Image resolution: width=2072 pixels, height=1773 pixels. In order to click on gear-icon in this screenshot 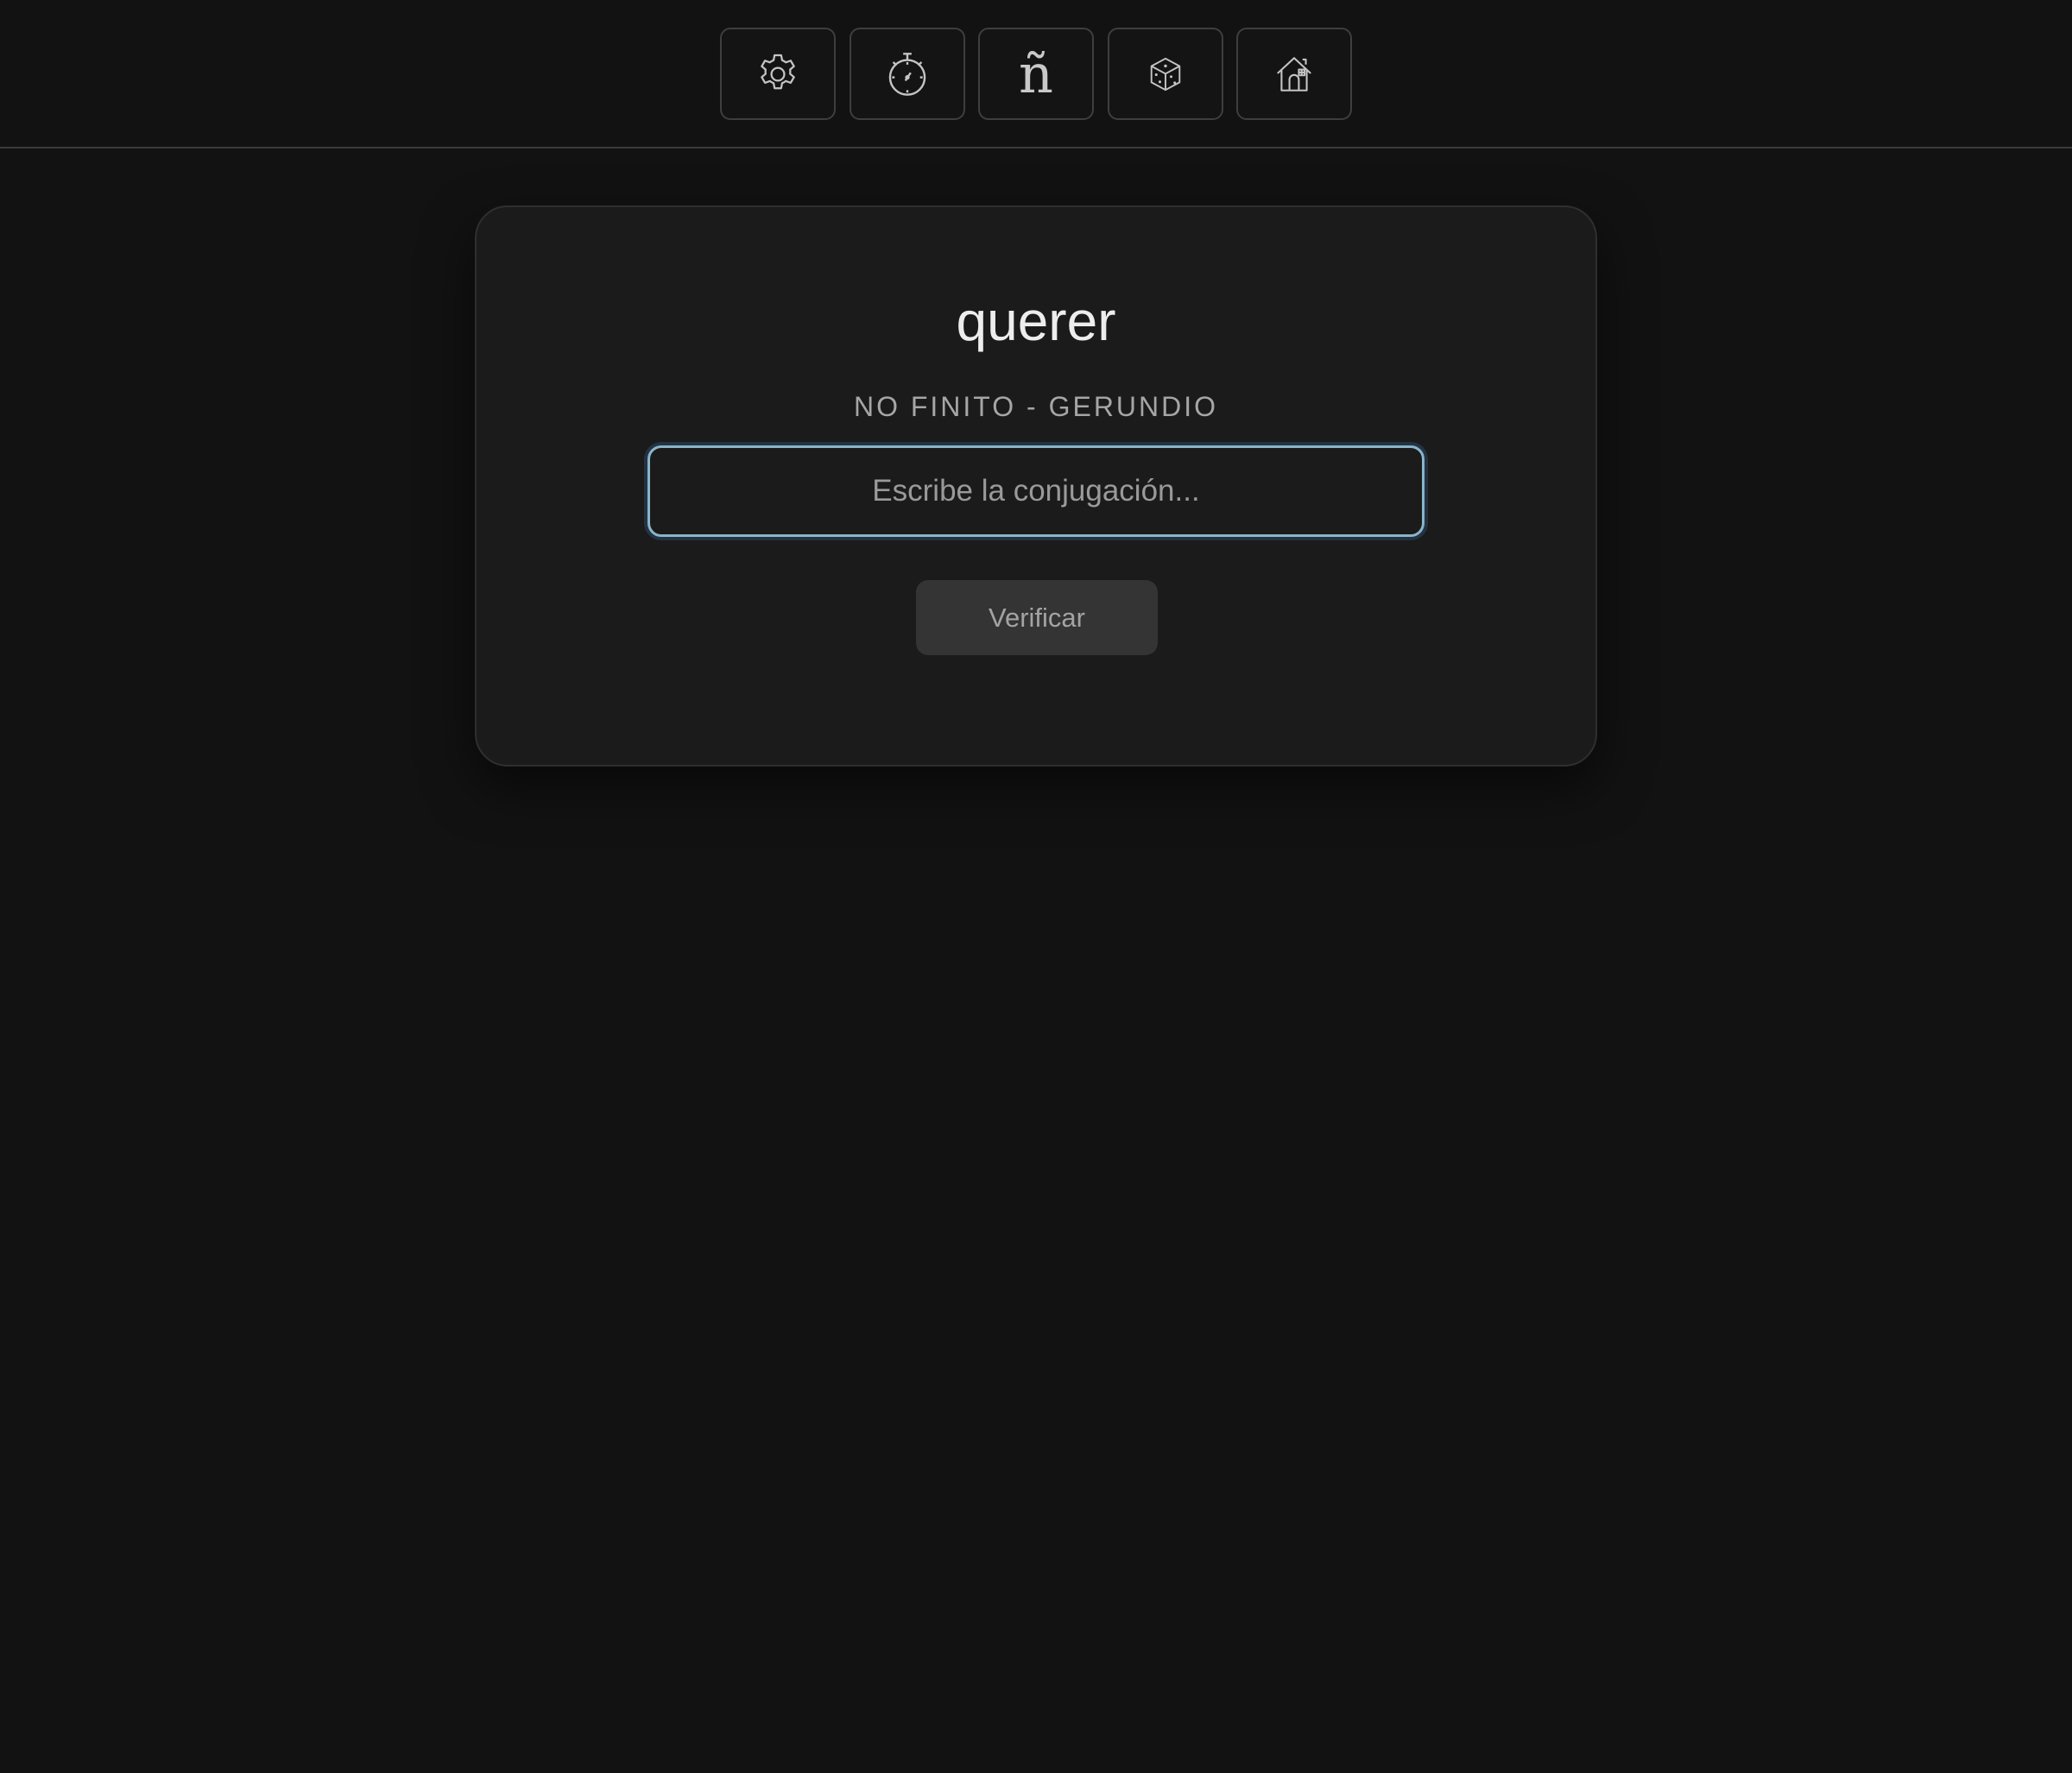, I will do `click(778, 71)`.